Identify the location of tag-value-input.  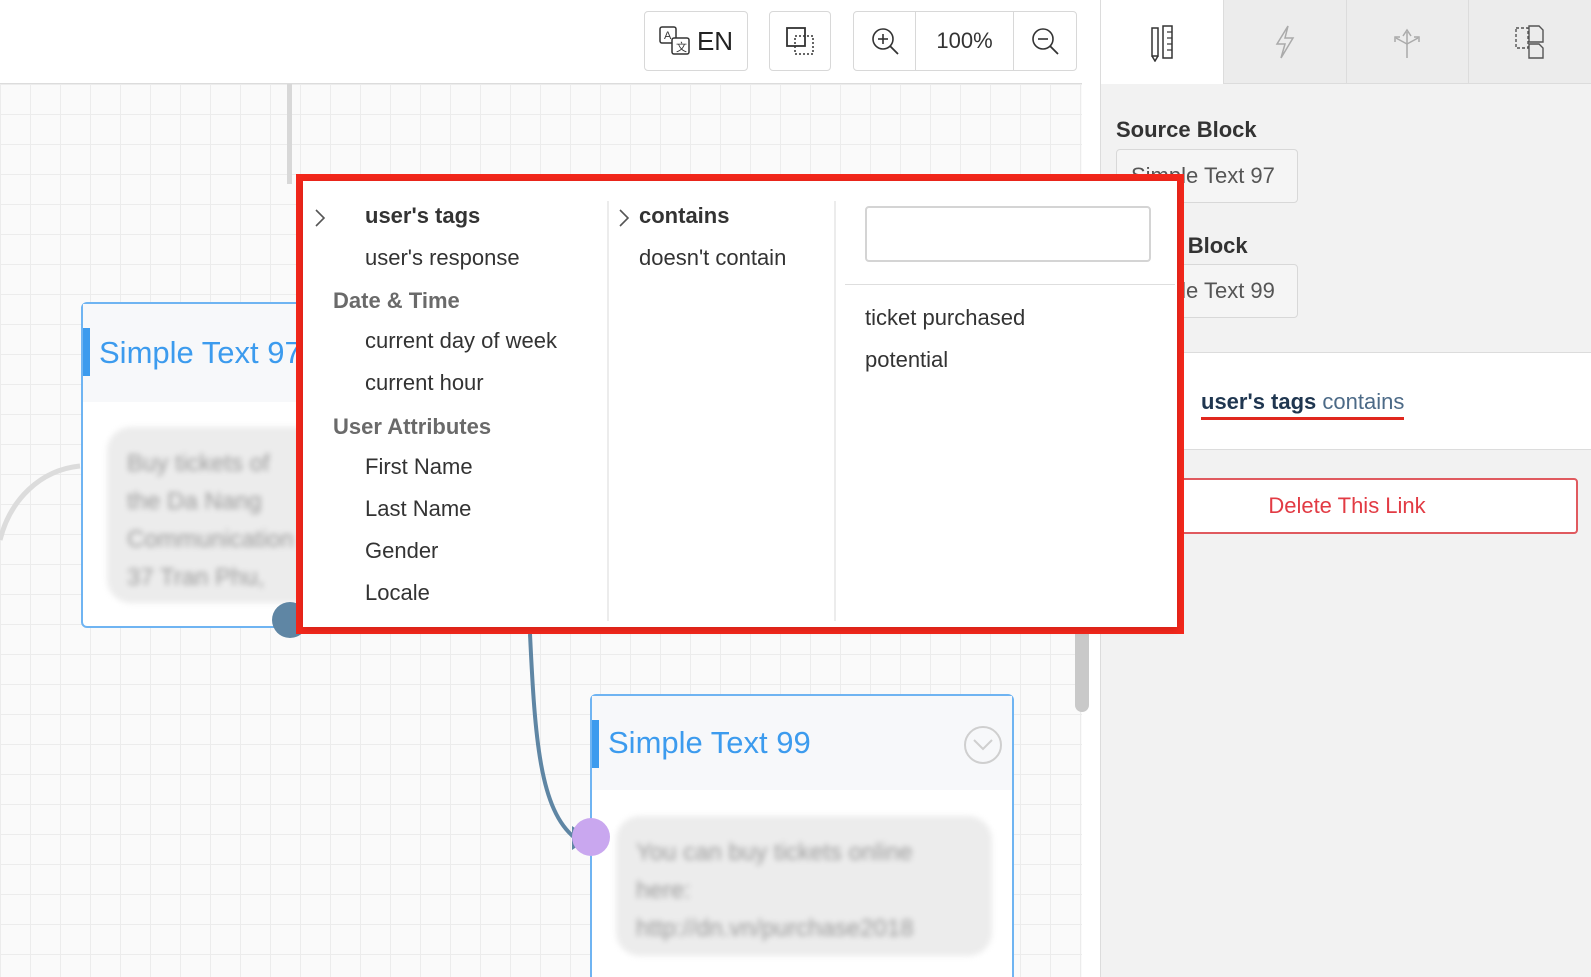
(1008, 234).